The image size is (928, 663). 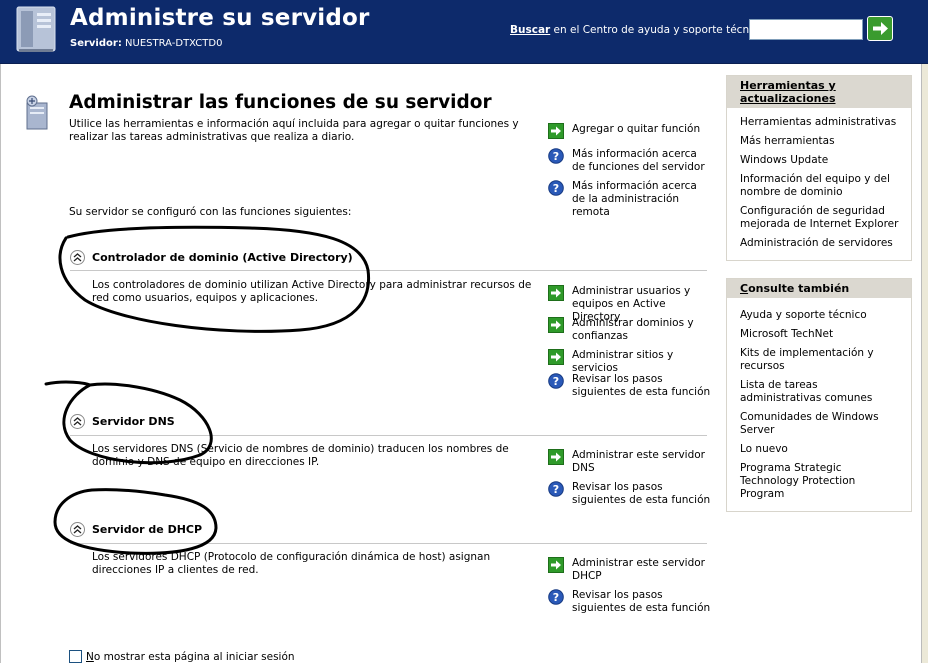 What do you see at coordinates (799, 288) in the screenshot?
I see `see-also-title-rest: onsulte también` at bounding box center [799, 288].